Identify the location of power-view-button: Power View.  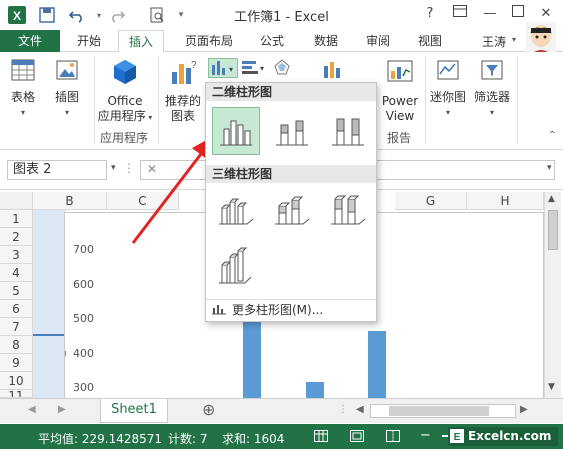
(400, 91).